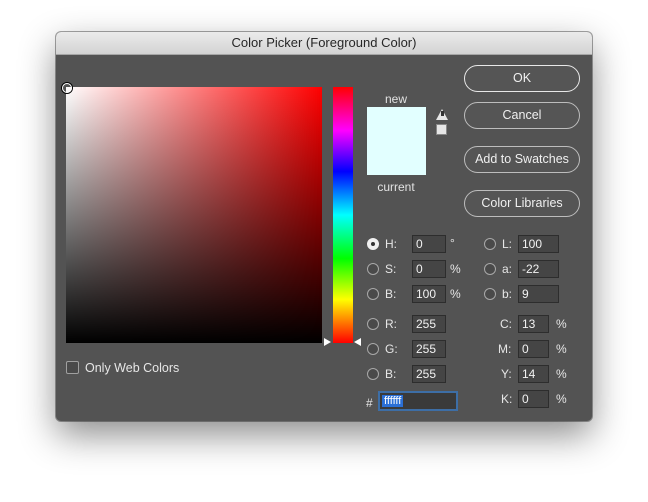 The height and width of the screenshot is (502, 648). What do you see at coordinates (429, 269) in the screenshot?
I see `saturation-input: 0` at bounding box center [429, 269].